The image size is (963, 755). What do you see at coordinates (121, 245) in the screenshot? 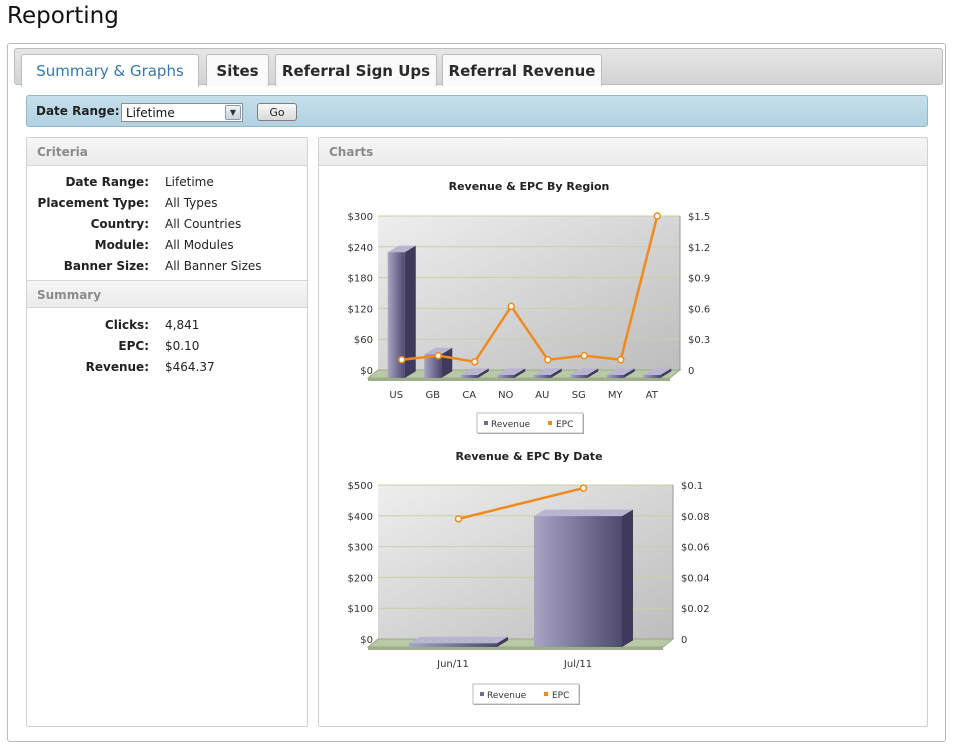
I see `criteria-label: Module:` at bounding box center [121, 245].